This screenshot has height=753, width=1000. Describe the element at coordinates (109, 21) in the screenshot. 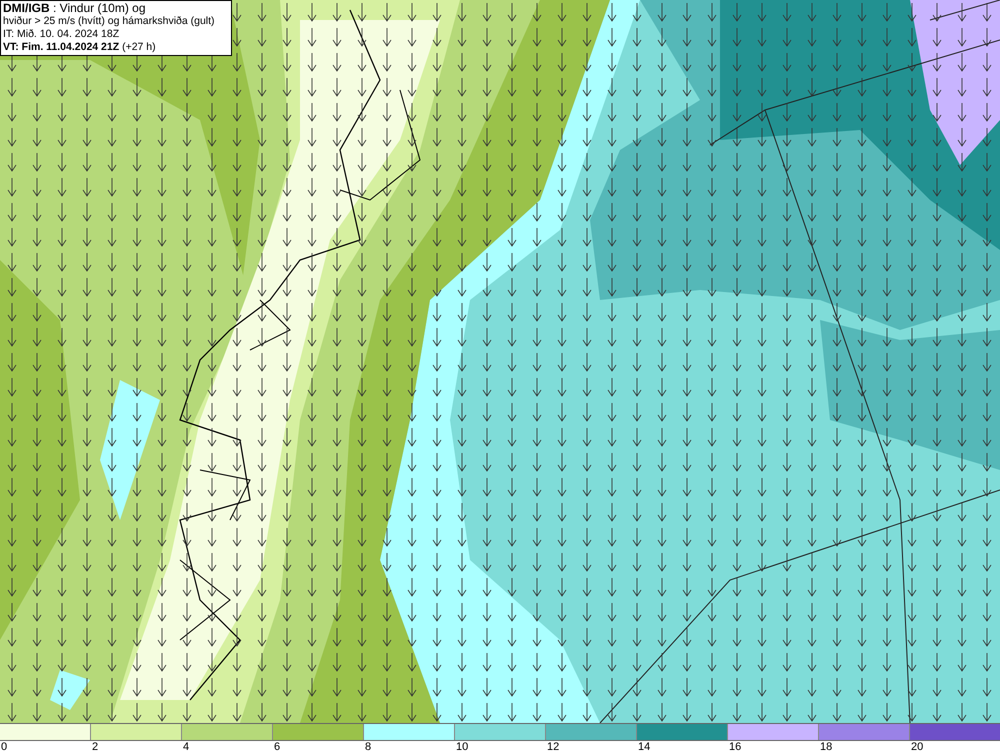

I see `info-text: hviður > 25 m/s (hvítt) og hámarkshviða (gult)` at that location.